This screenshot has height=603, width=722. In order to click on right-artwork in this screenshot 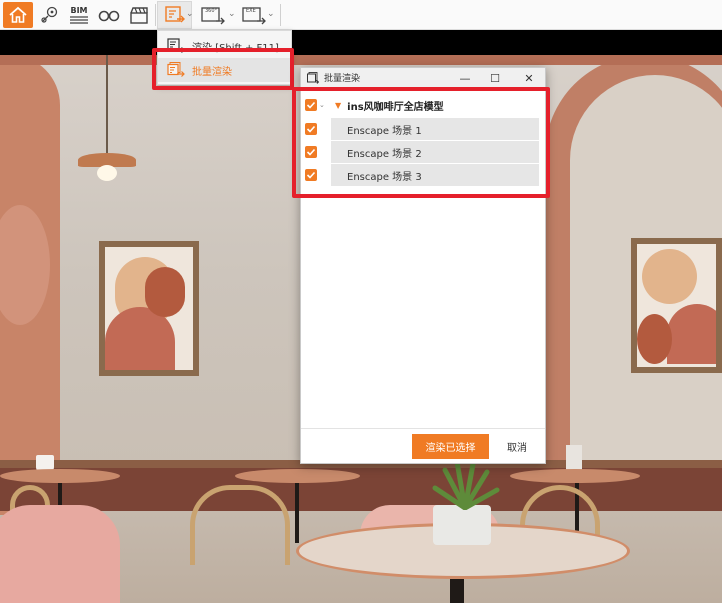, I will do `click(676, 305)`.